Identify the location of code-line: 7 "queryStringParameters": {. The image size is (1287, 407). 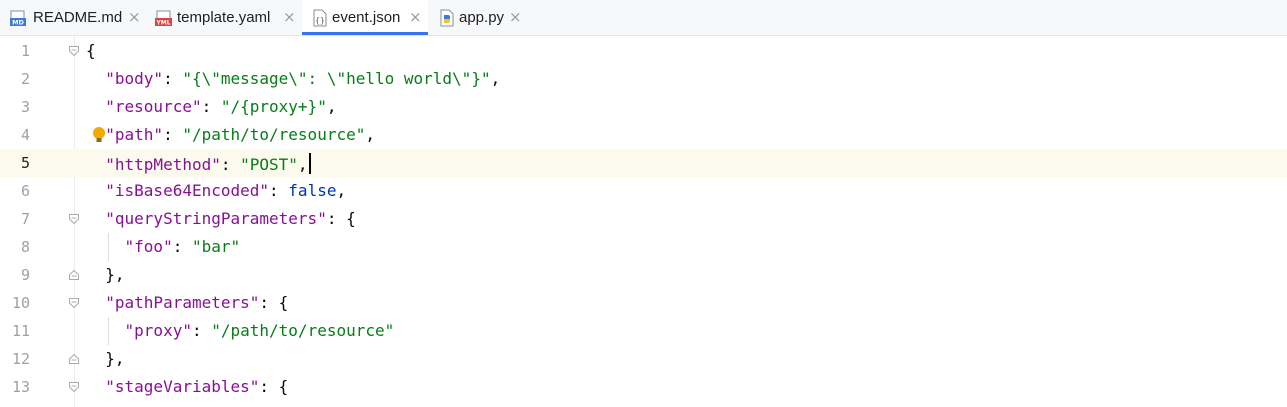
(643, 219).